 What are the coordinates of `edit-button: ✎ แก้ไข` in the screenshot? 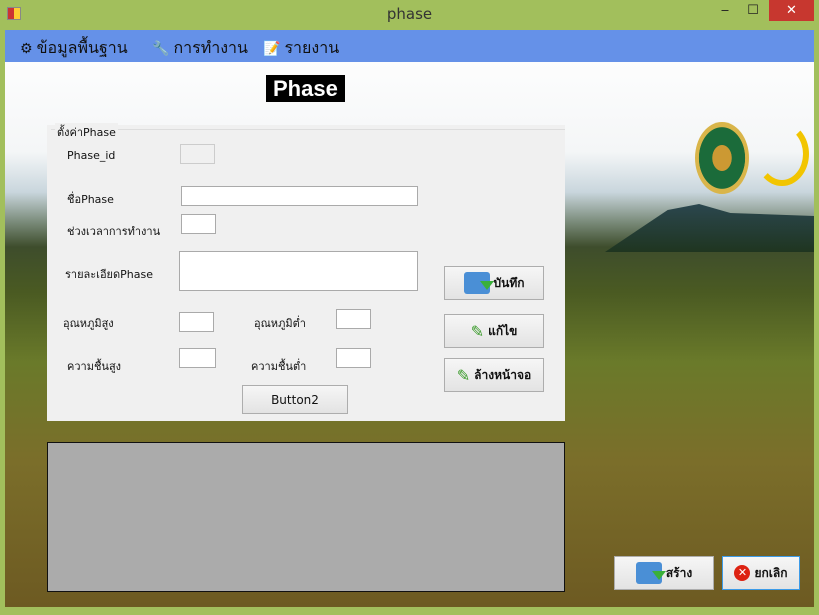 It's located at (494, 331).